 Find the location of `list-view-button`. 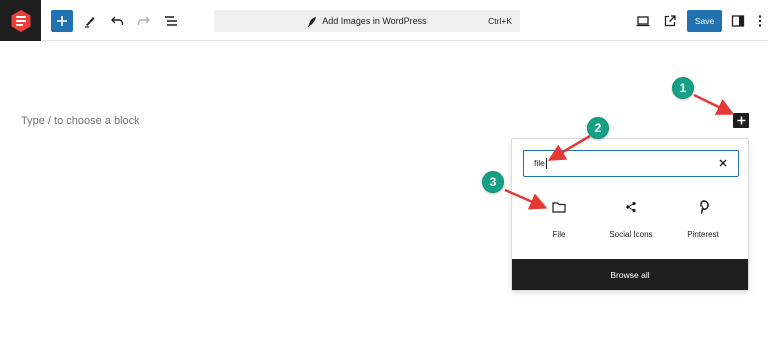

list-view-button is located at coordinates (171, 21).